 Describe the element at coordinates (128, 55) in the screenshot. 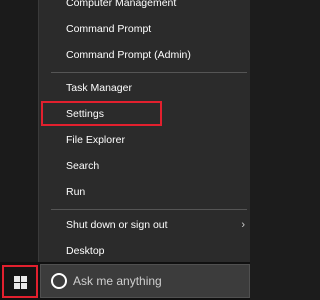

I see `menu-item-label: Command Prompt (Admin)` at that location.